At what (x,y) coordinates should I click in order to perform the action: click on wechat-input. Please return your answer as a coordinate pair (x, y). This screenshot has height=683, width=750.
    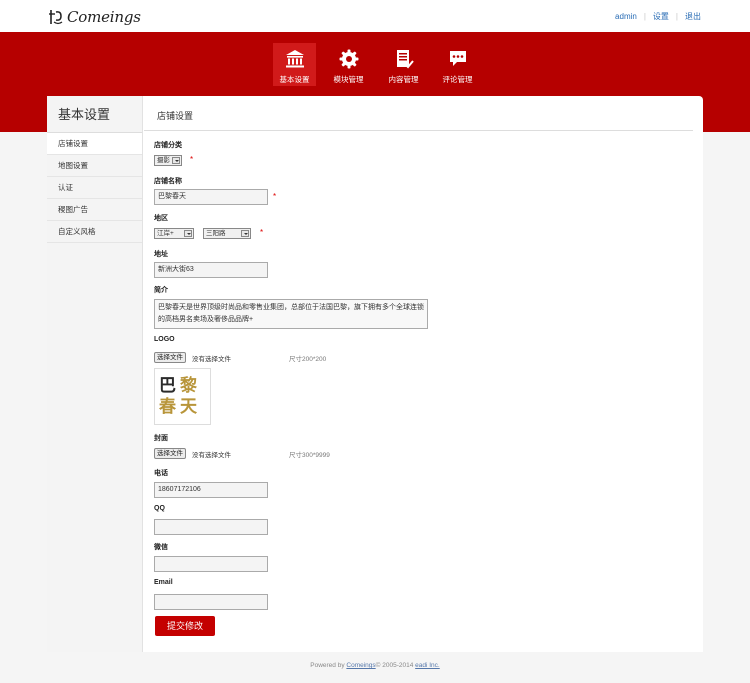
    Looking at the image, I should click on (211, 564).